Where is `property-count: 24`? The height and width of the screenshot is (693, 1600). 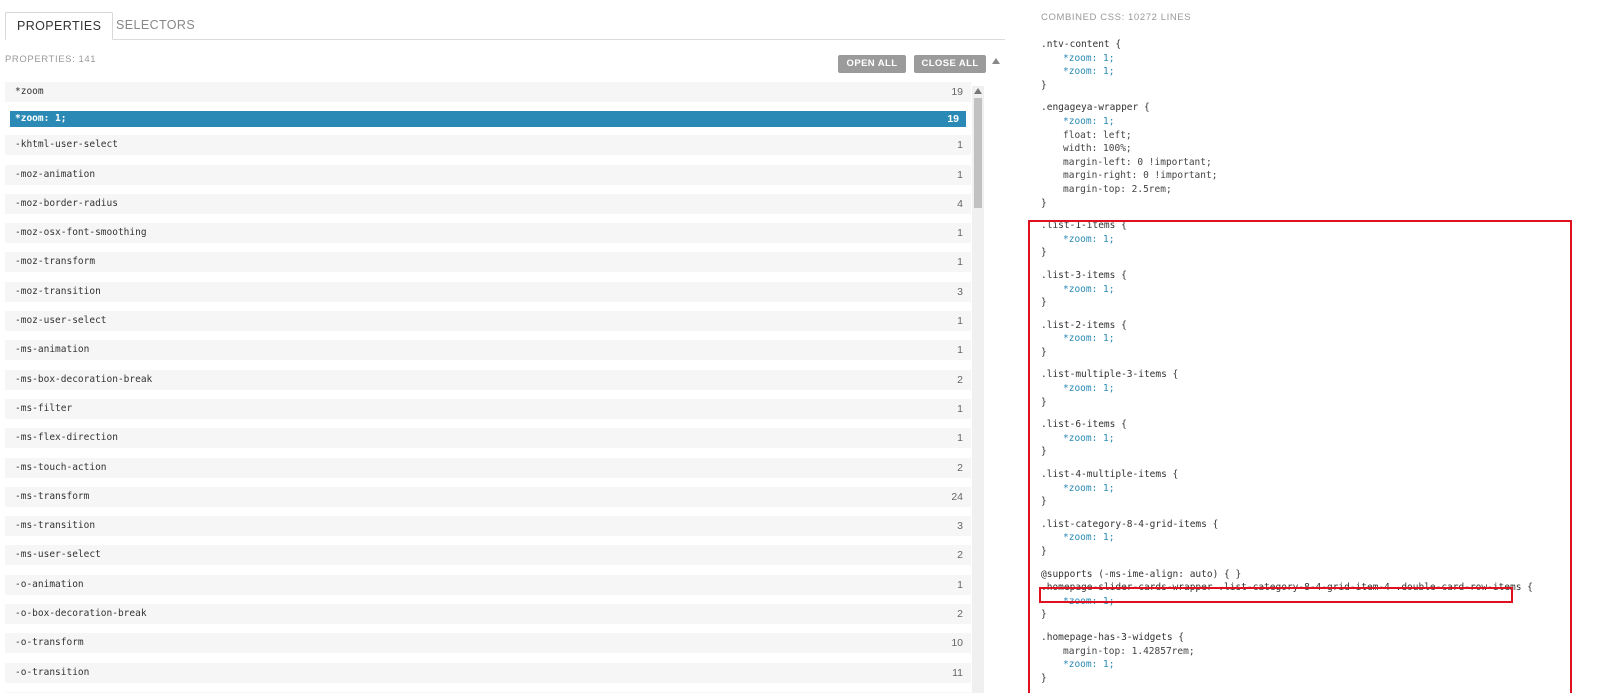 property-count: 24 is located at coordinates (957, 496).